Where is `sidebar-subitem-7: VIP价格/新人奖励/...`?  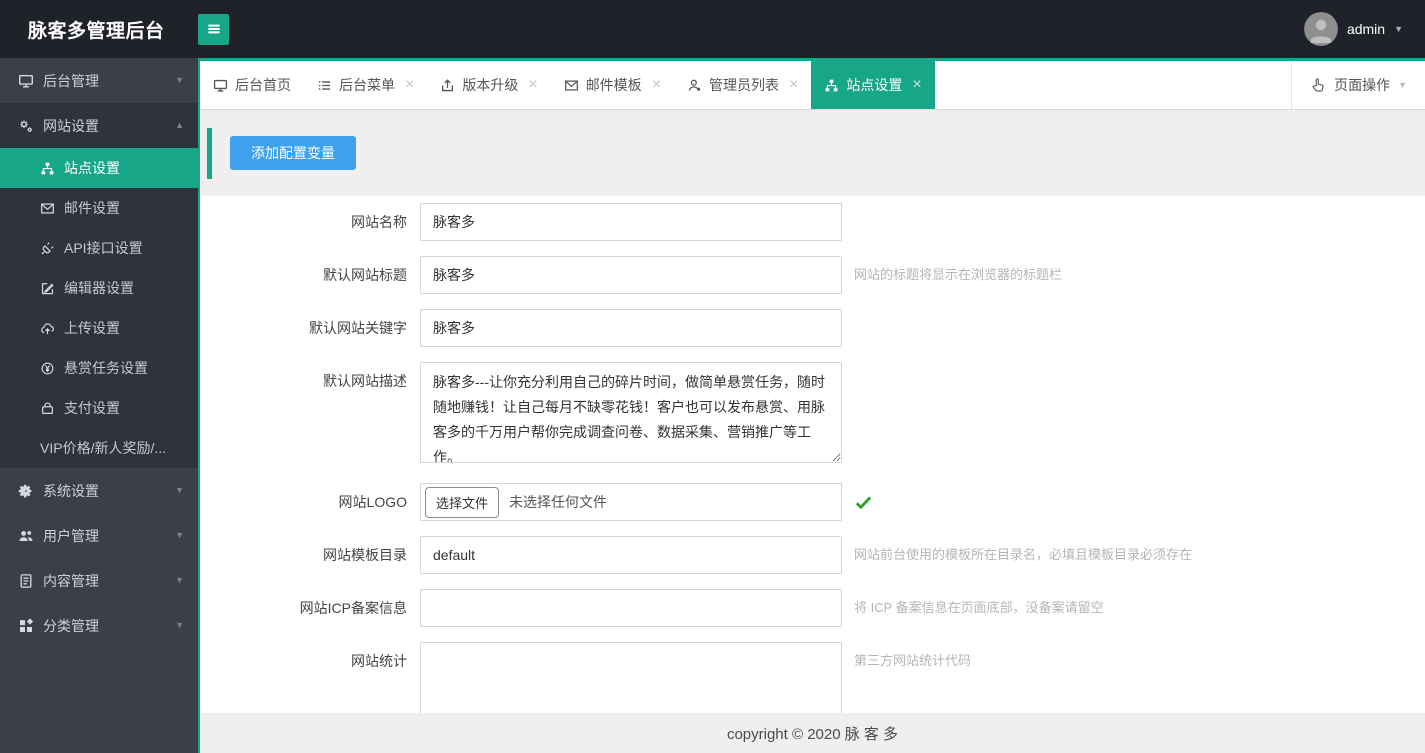 sidebar-subitem-7: VIP价格/新人奖励/... is located at coordinates (99, 448).